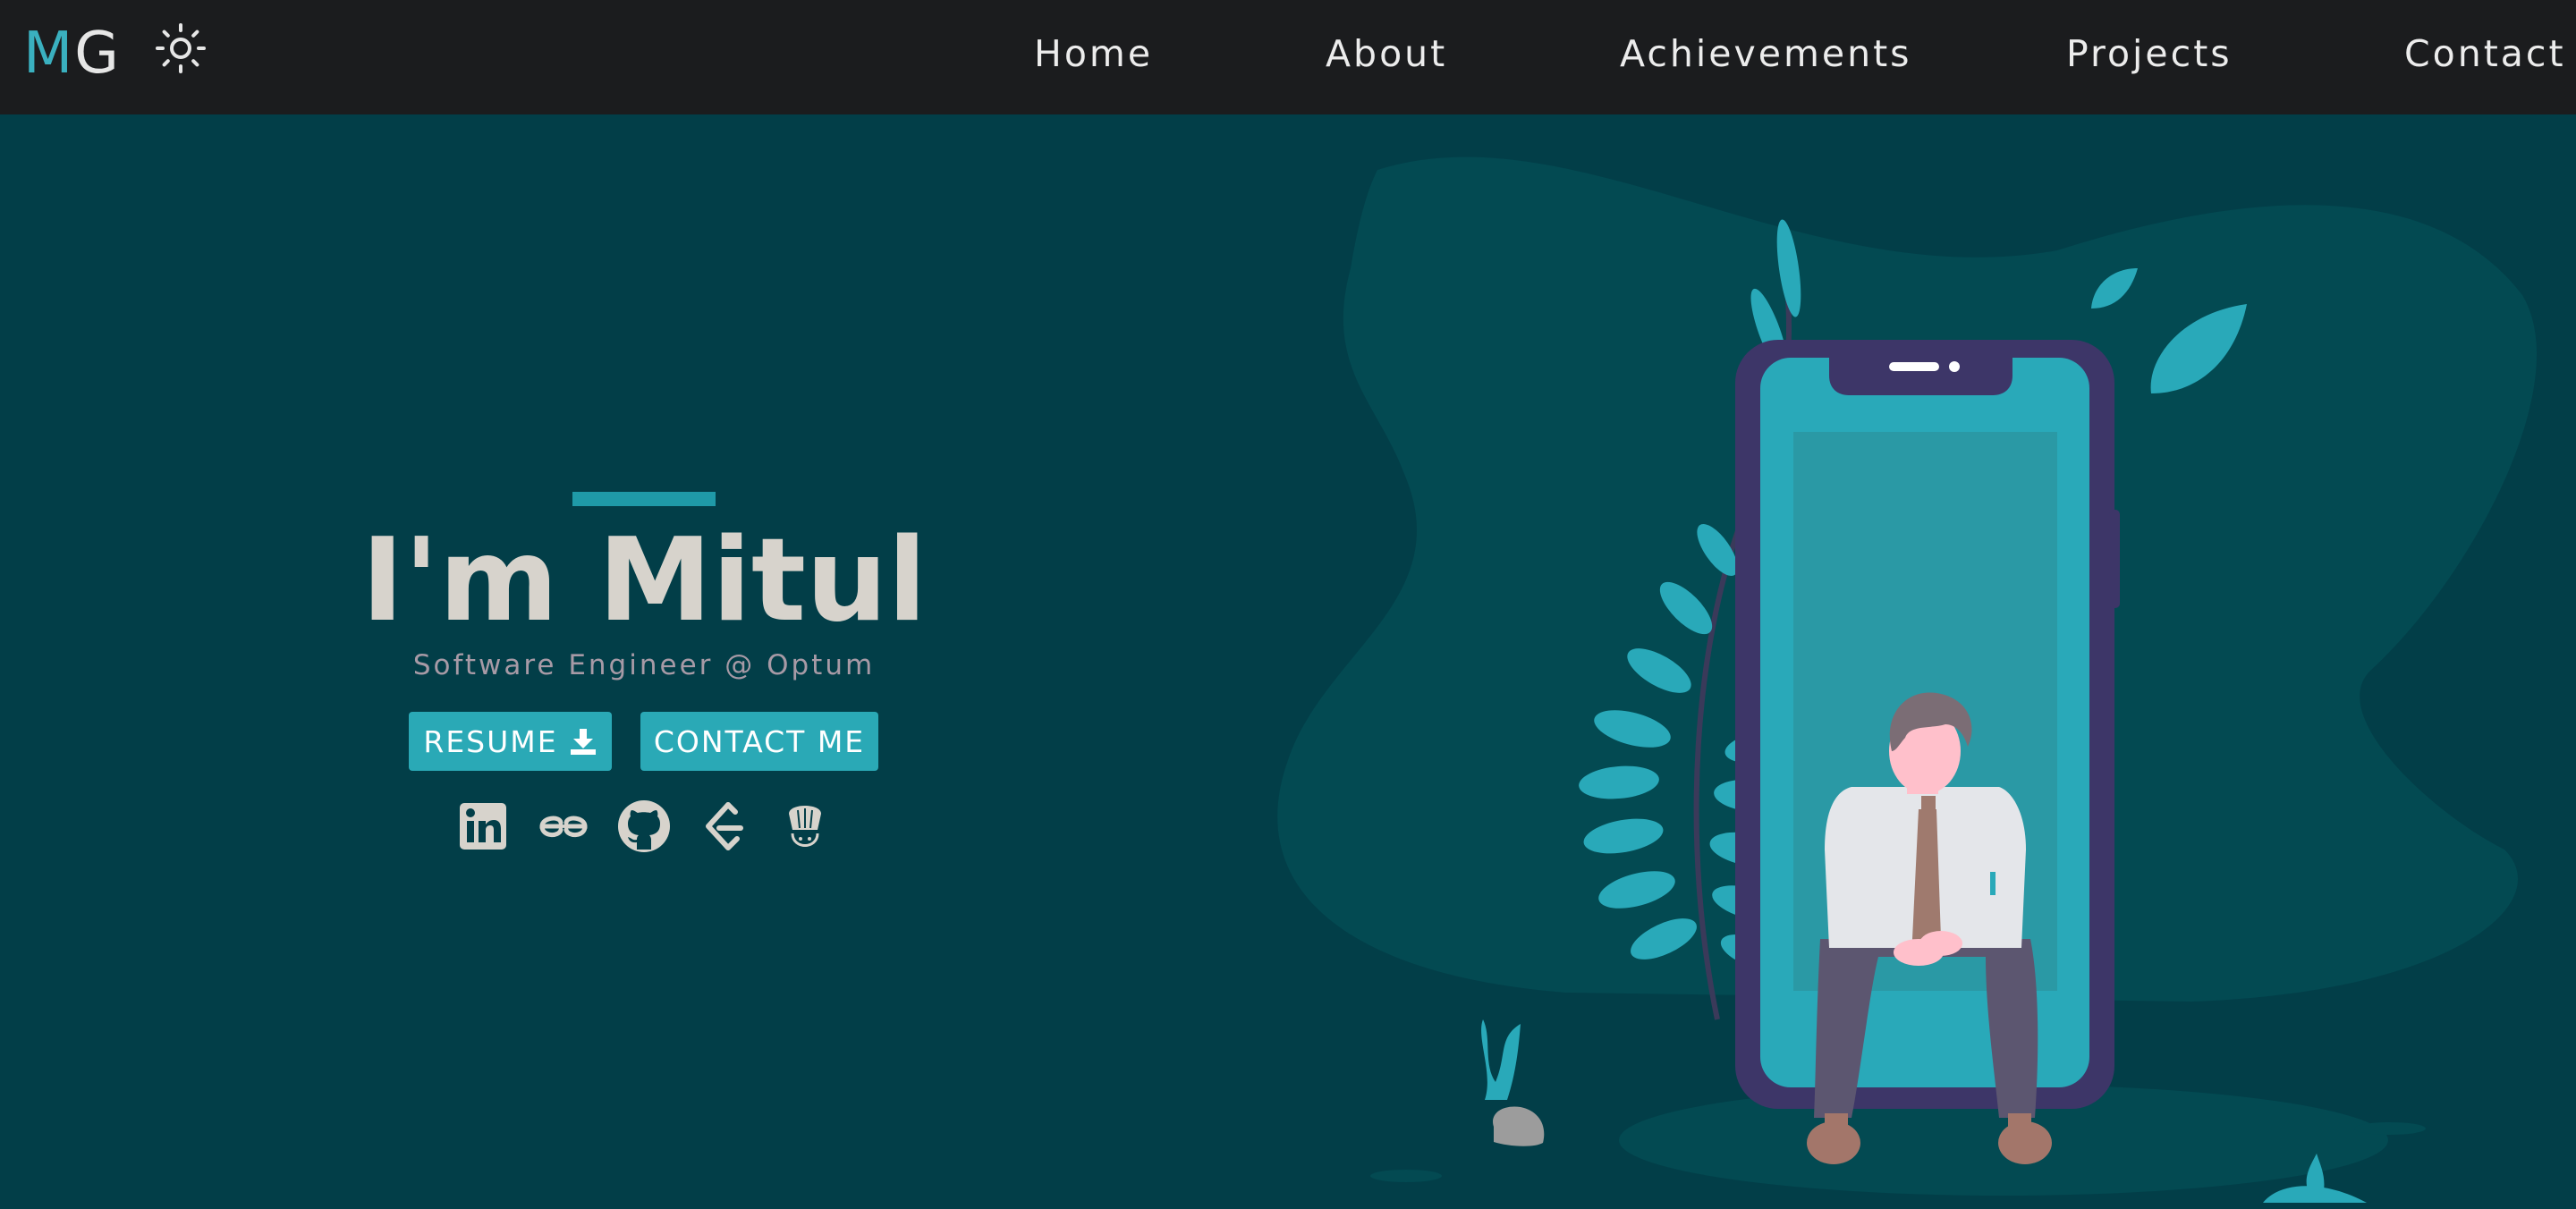 The height and width of the screenshot is (1209, 2576). I want to click on resume-button: RESUME, so click(510, 741).